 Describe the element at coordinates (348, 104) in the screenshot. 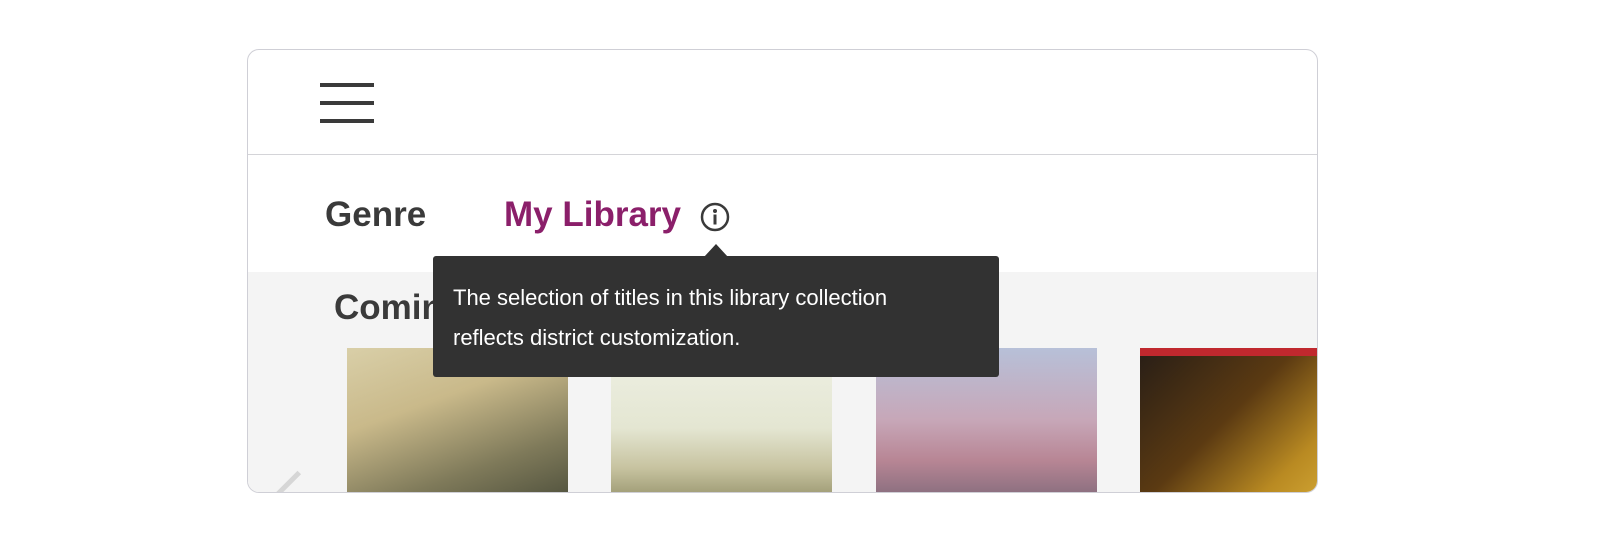

I see `hamburger-menu-icon` at that location.